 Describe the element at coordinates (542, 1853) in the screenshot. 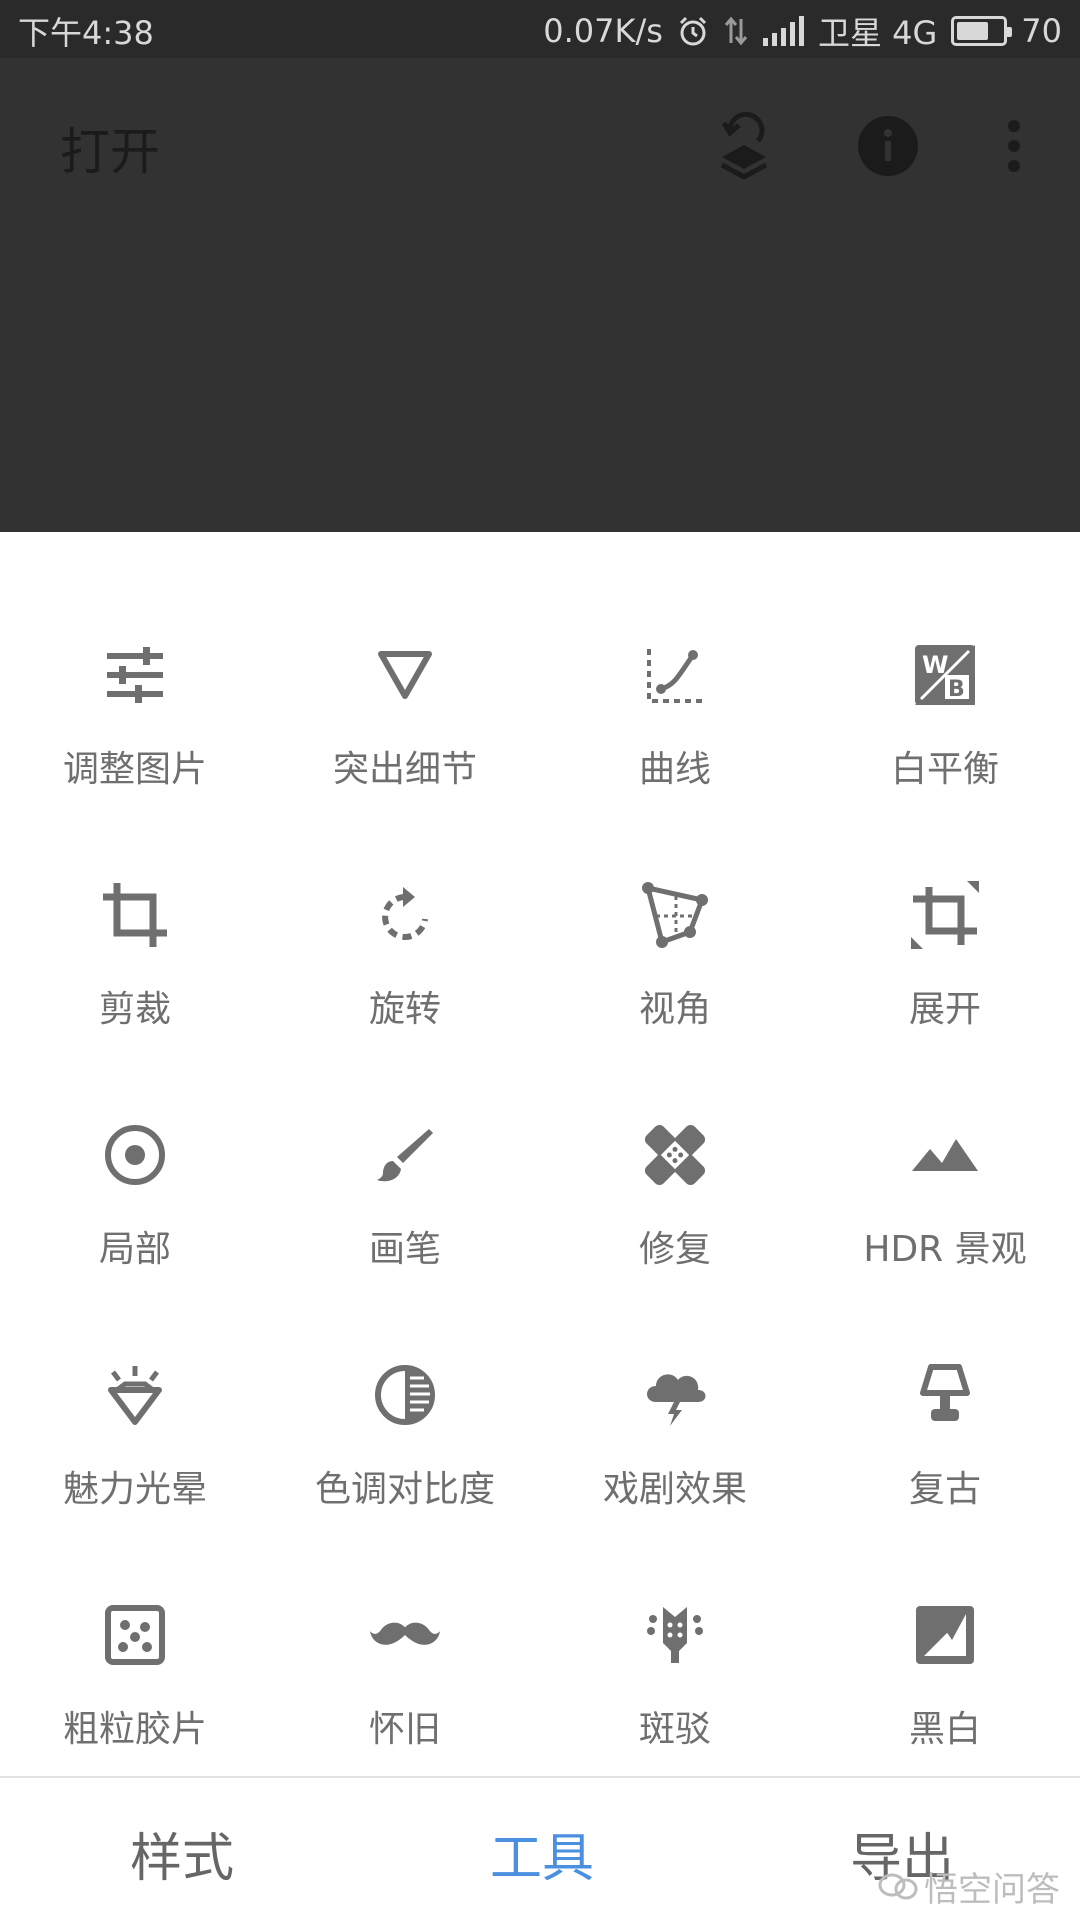

I see `tab-tools: 工具` at that location.